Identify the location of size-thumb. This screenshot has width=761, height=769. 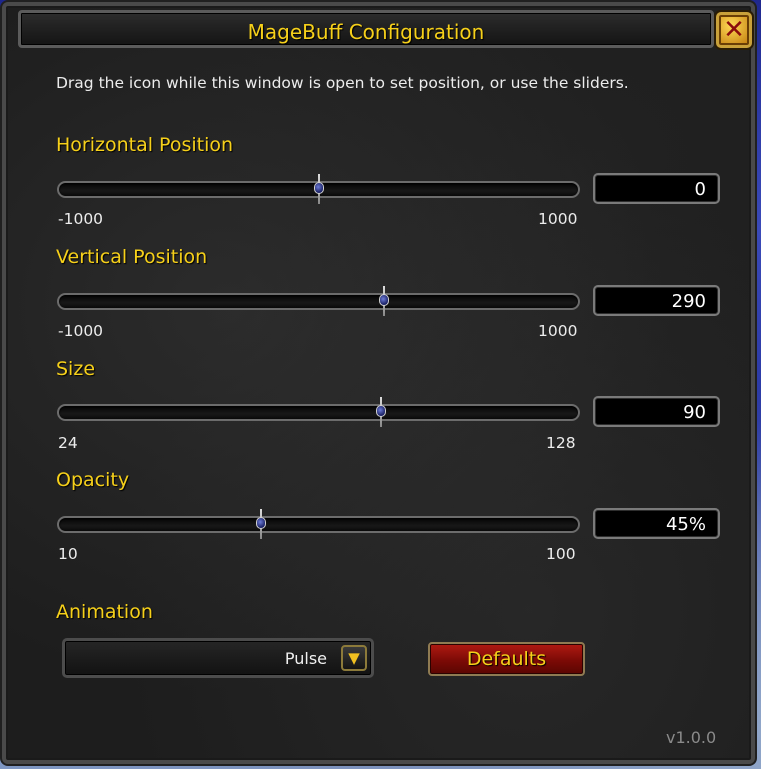
(381, 412).